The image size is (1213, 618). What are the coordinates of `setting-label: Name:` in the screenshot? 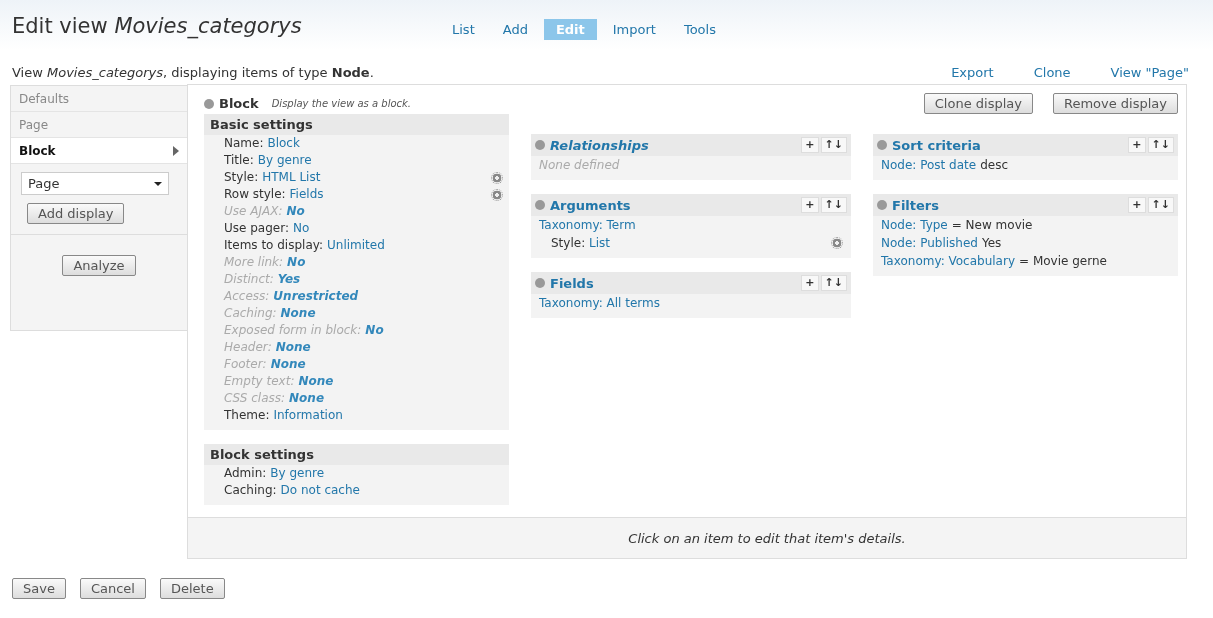 It's located at (244, 143).